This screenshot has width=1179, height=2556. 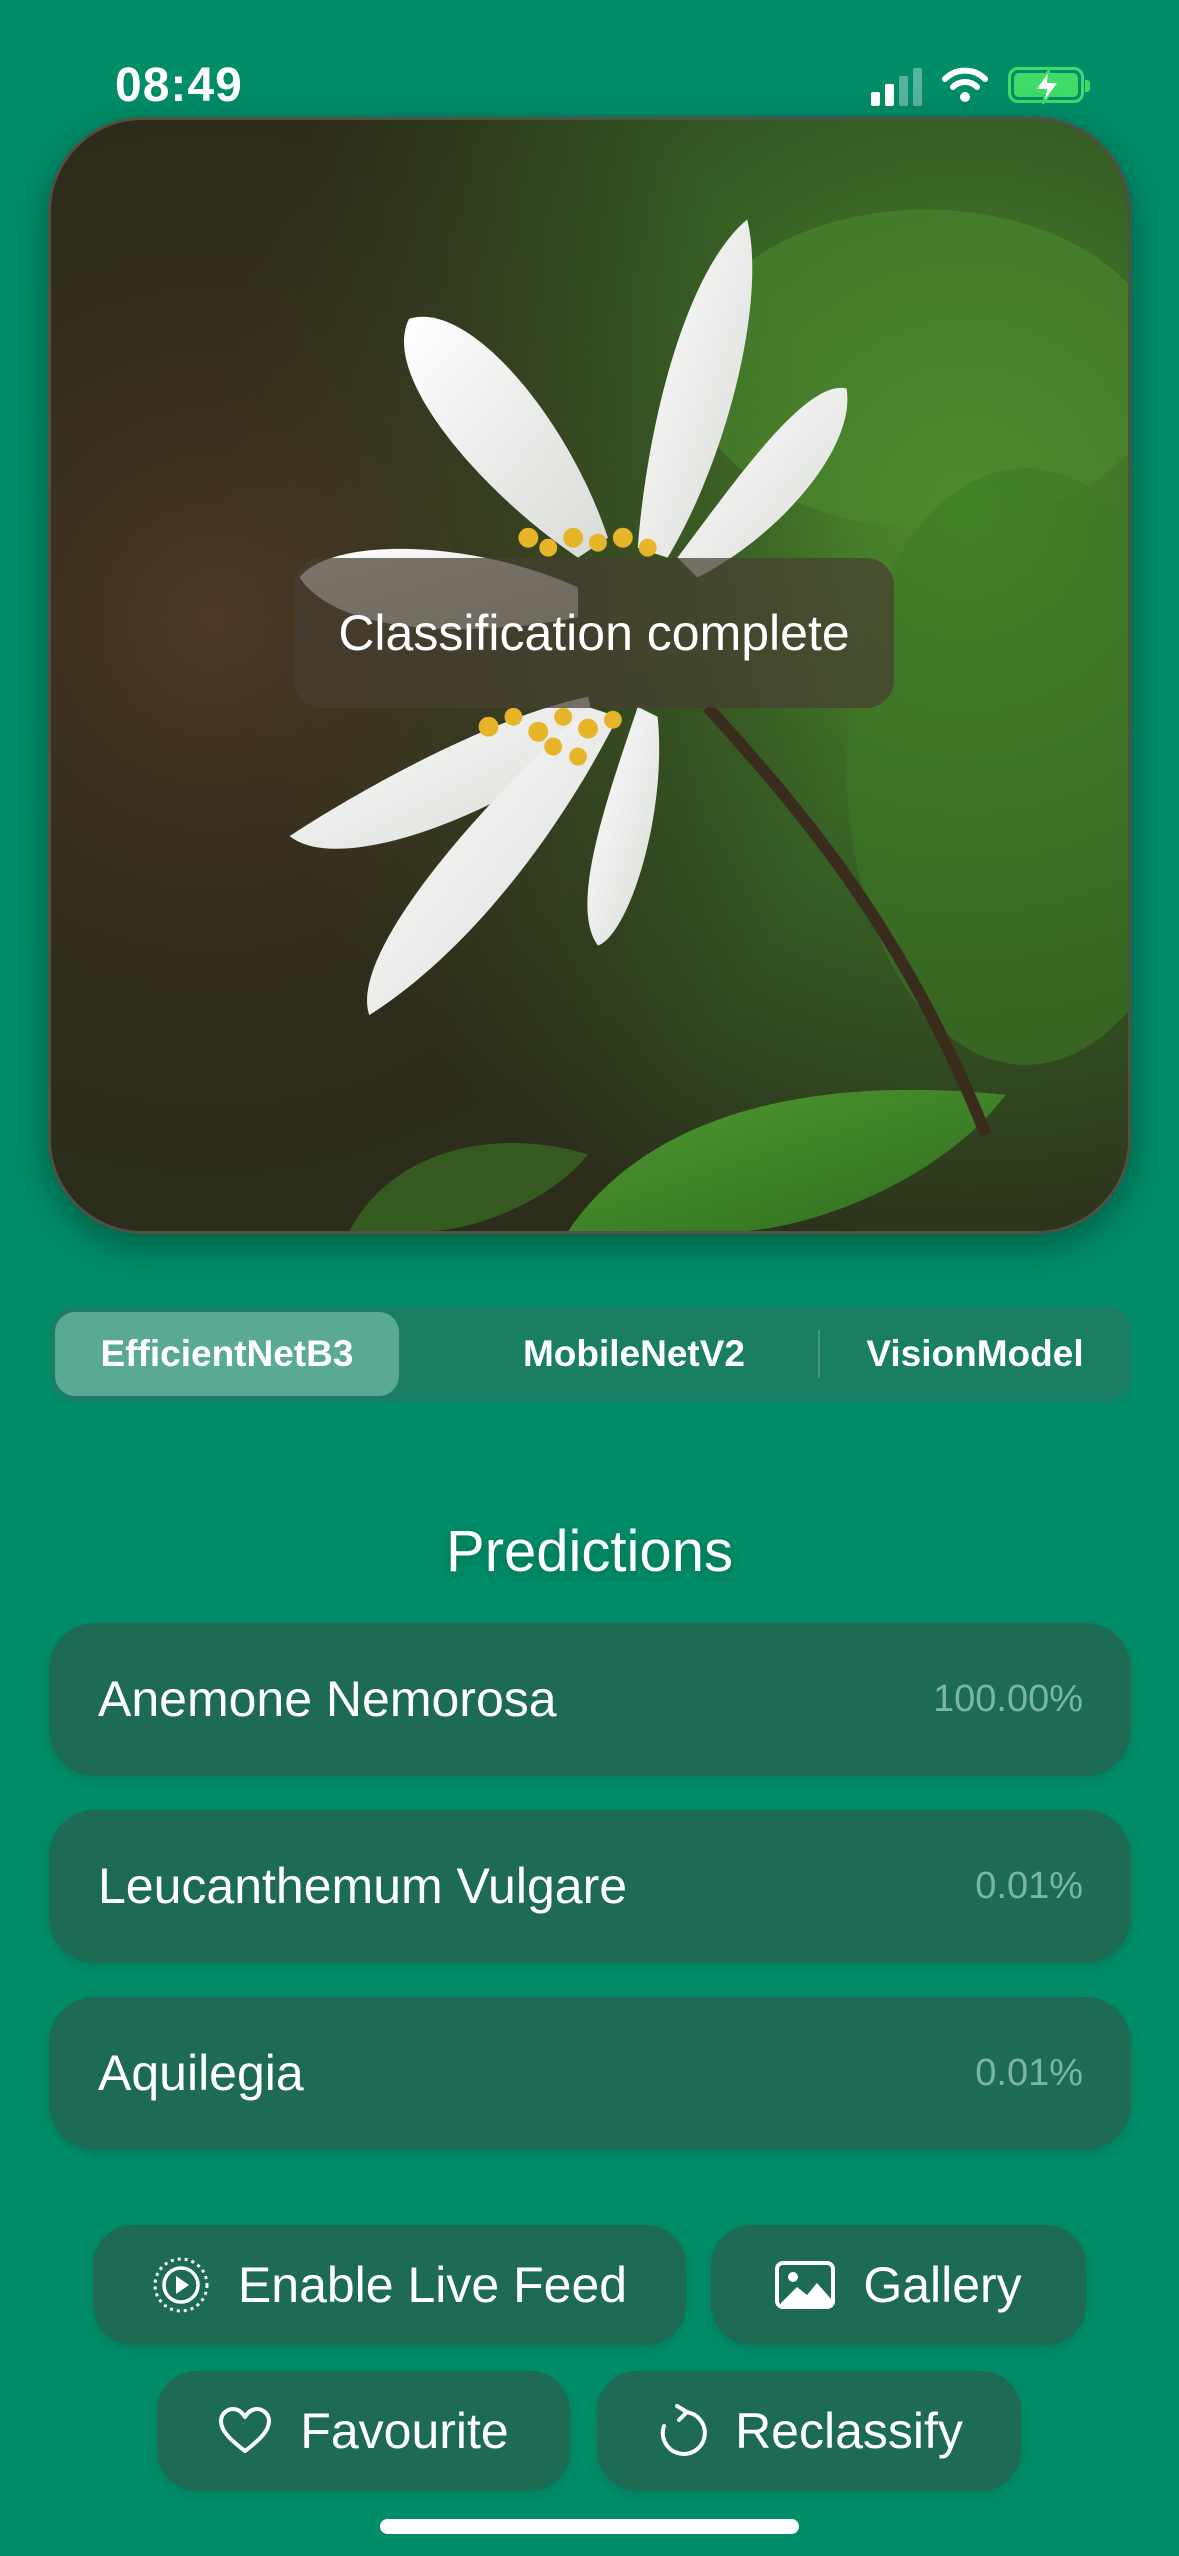 What do you see at coordinates (1049, 86) in the screenshot?
I see `battery-charging-icon` at bounding box center [1049, 86].